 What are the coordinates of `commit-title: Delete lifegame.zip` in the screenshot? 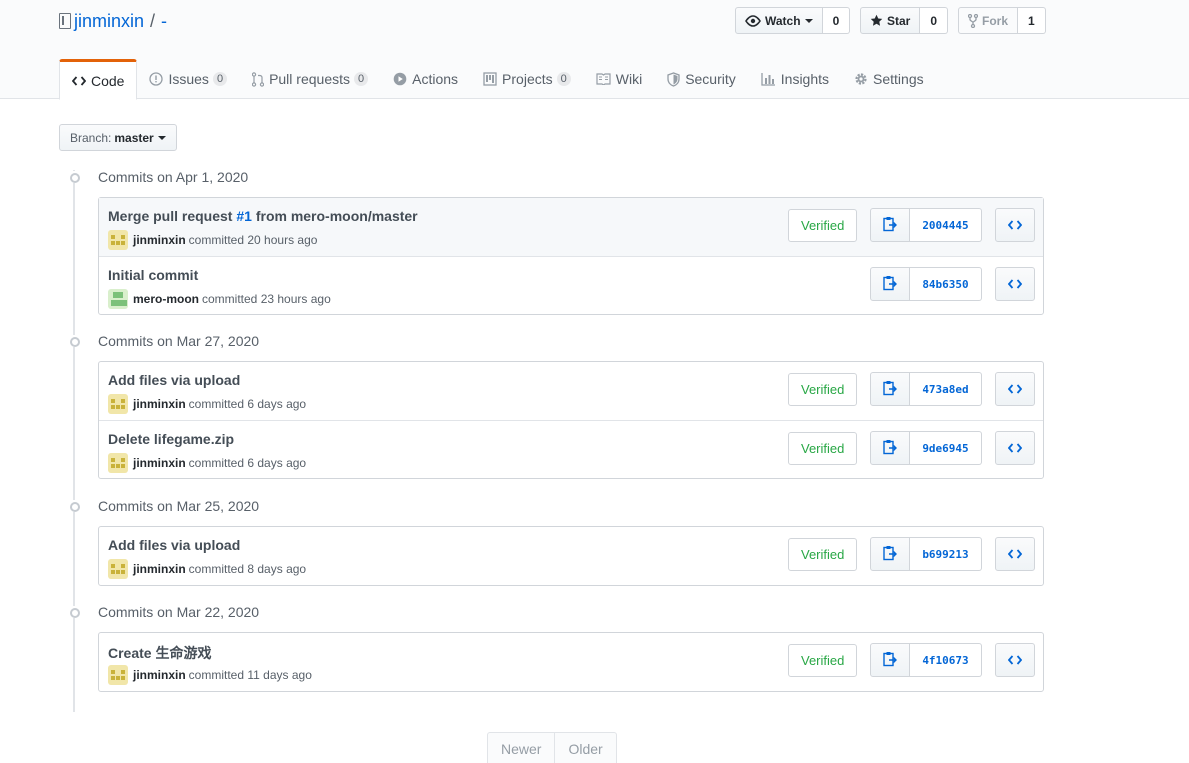 It's located at (171, 439).